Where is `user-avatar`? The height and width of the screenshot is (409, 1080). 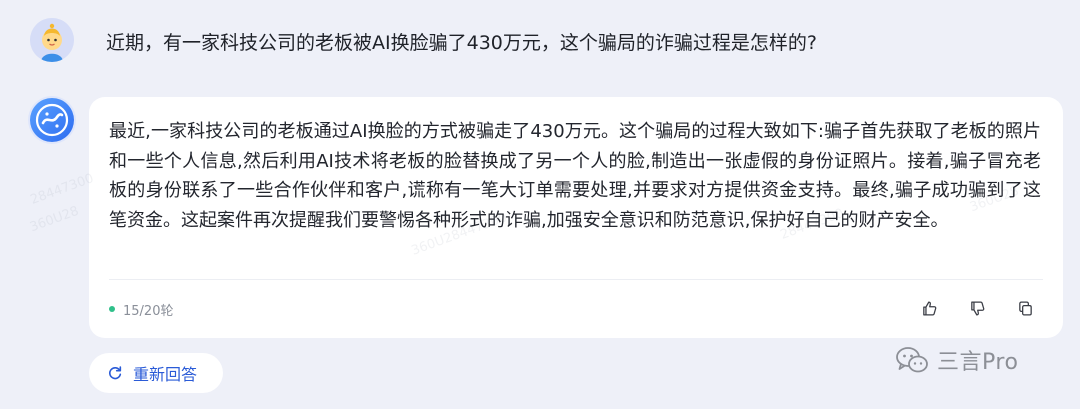
user-avatar is located at coordinates (52, 40).